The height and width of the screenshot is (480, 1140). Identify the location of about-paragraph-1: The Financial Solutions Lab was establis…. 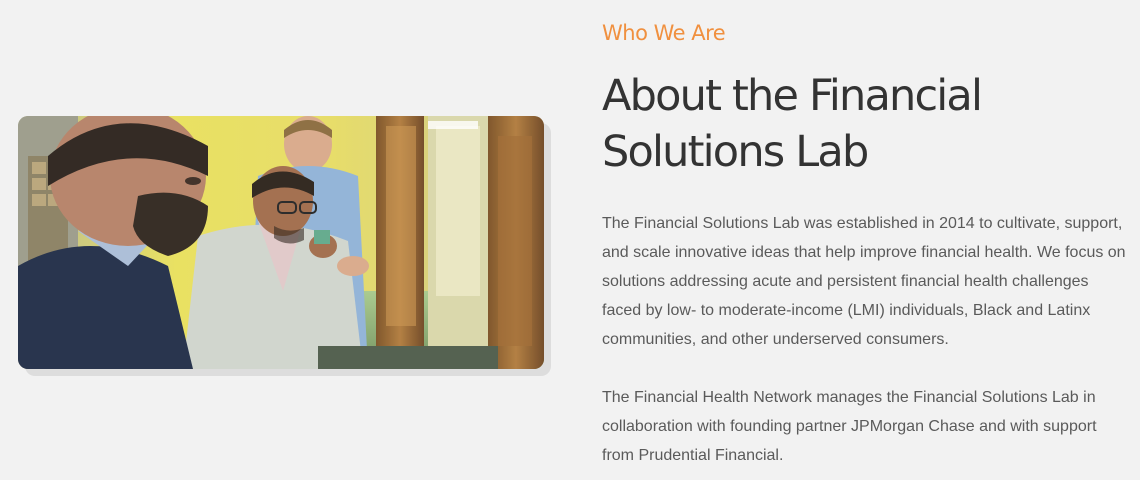
(864, 281).